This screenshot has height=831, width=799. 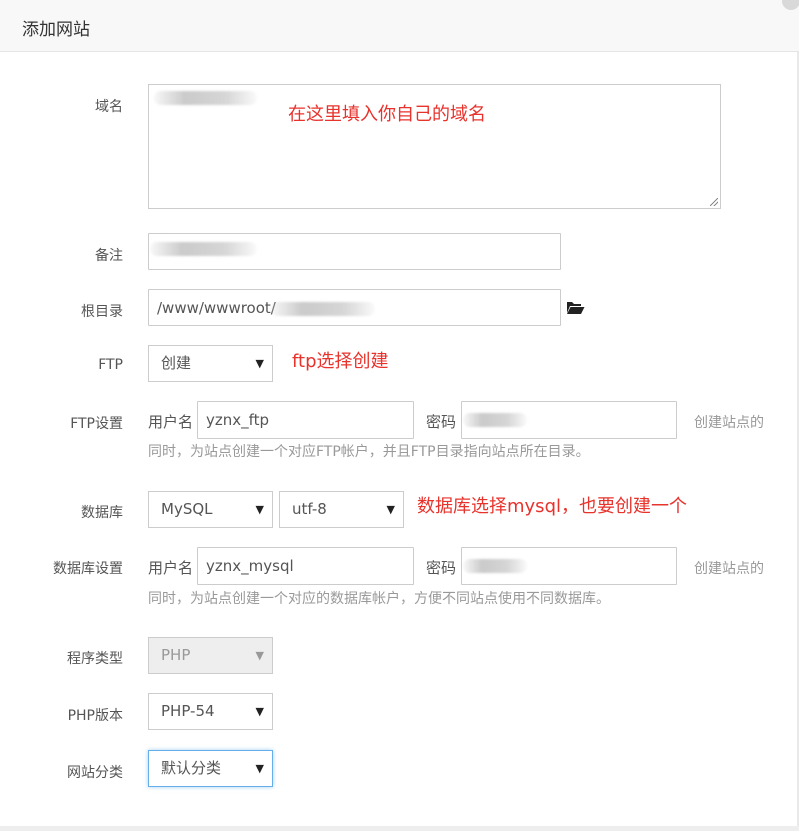 I want to click on redacted-root, so click(x=323, y=309).